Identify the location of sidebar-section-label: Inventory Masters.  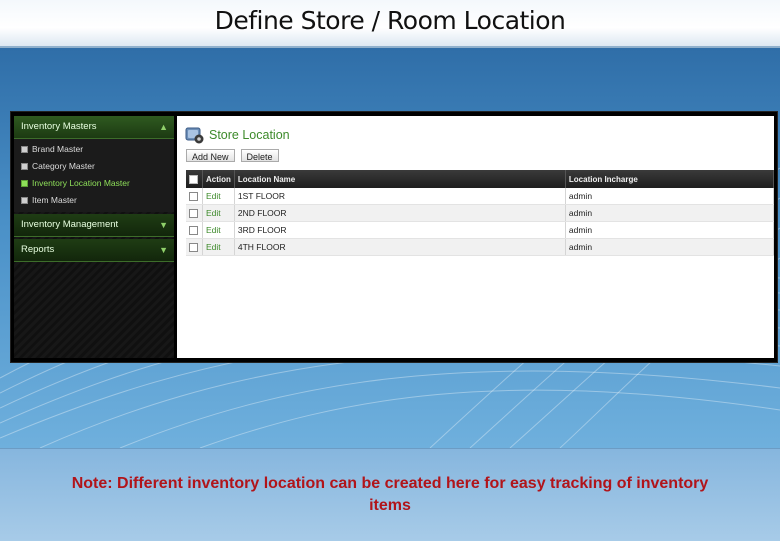
(59, 126).